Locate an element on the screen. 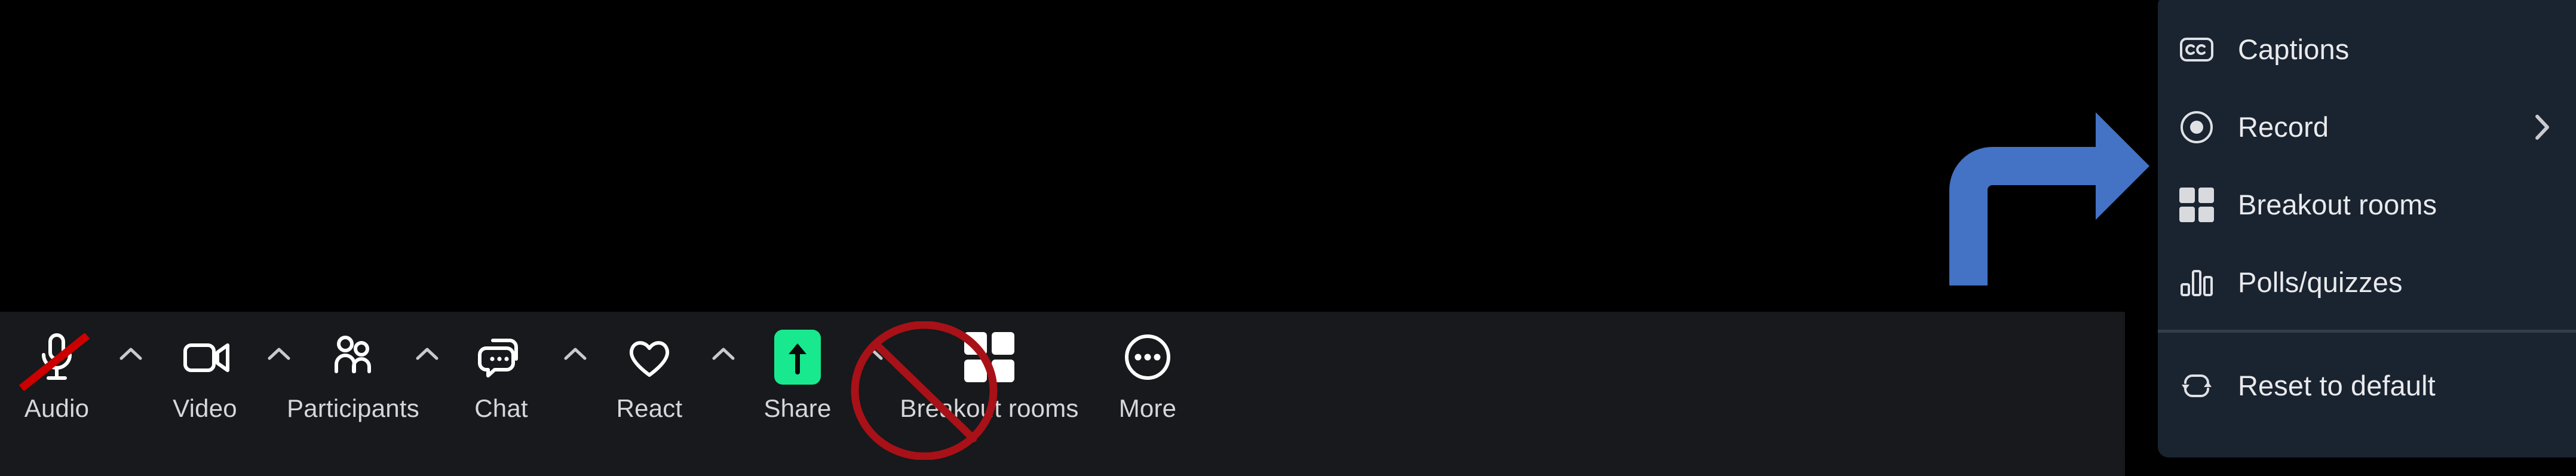 The image size is (2576, 476). menu-divider is located at coordinates (2367, 331).